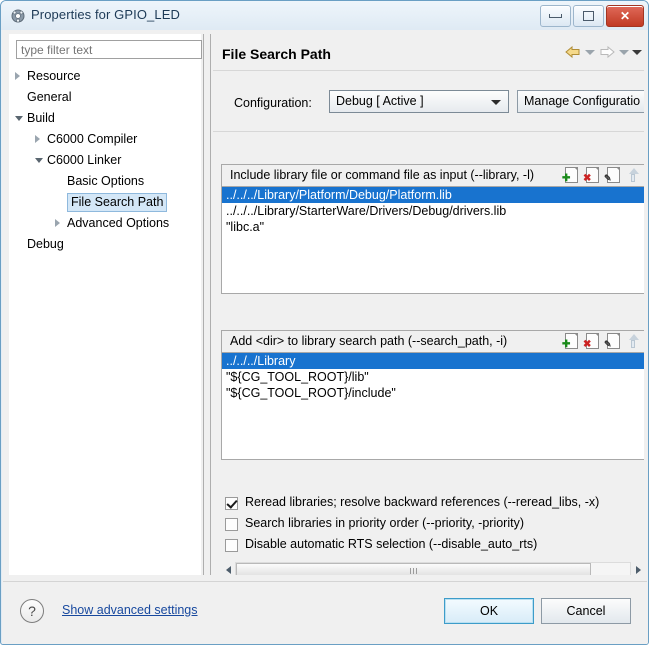  I want to click on triangle-left-icon, so click(228, 569).